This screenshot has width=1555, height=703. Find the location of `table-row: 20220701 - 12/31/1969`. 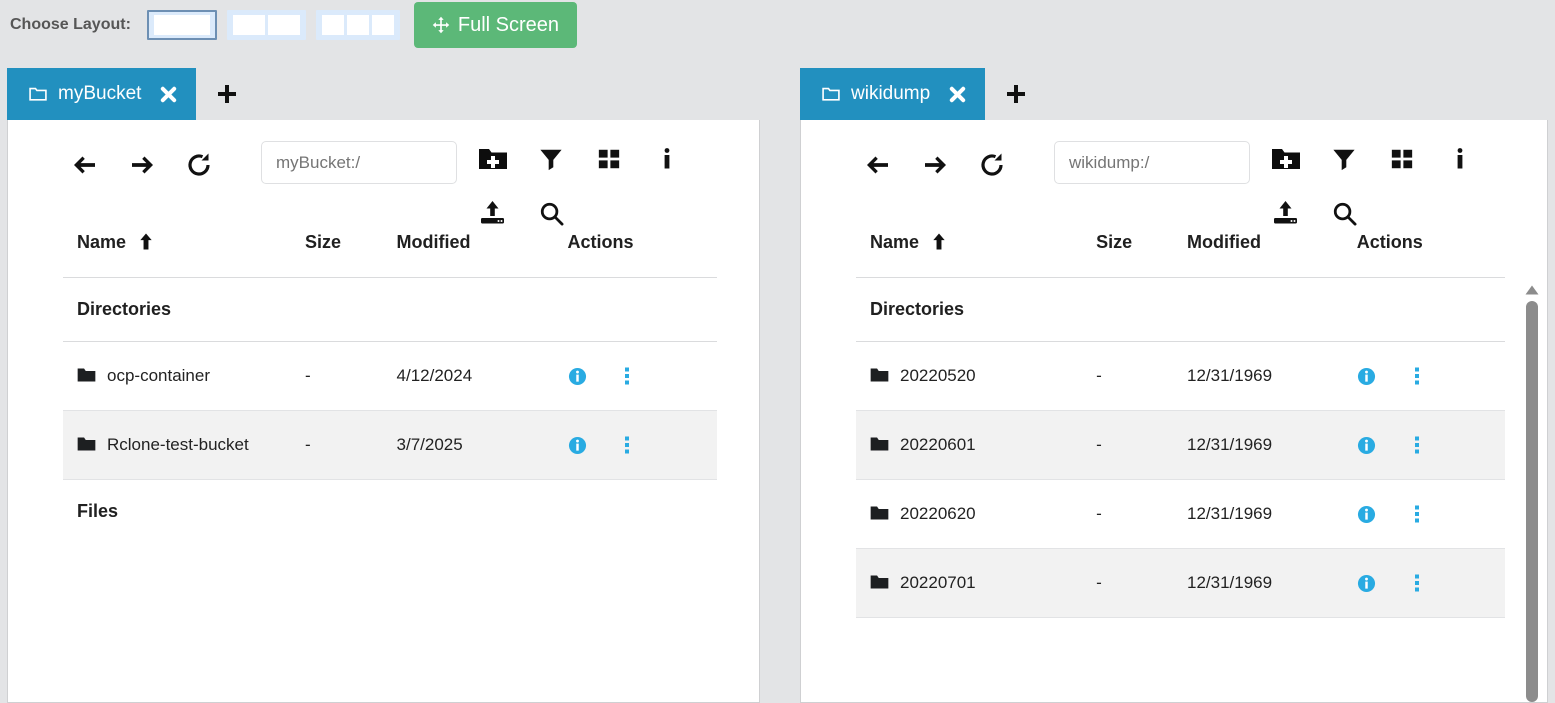

table-row: 20220701 - 12/31/1969 is located at coordinates (1180, 583).